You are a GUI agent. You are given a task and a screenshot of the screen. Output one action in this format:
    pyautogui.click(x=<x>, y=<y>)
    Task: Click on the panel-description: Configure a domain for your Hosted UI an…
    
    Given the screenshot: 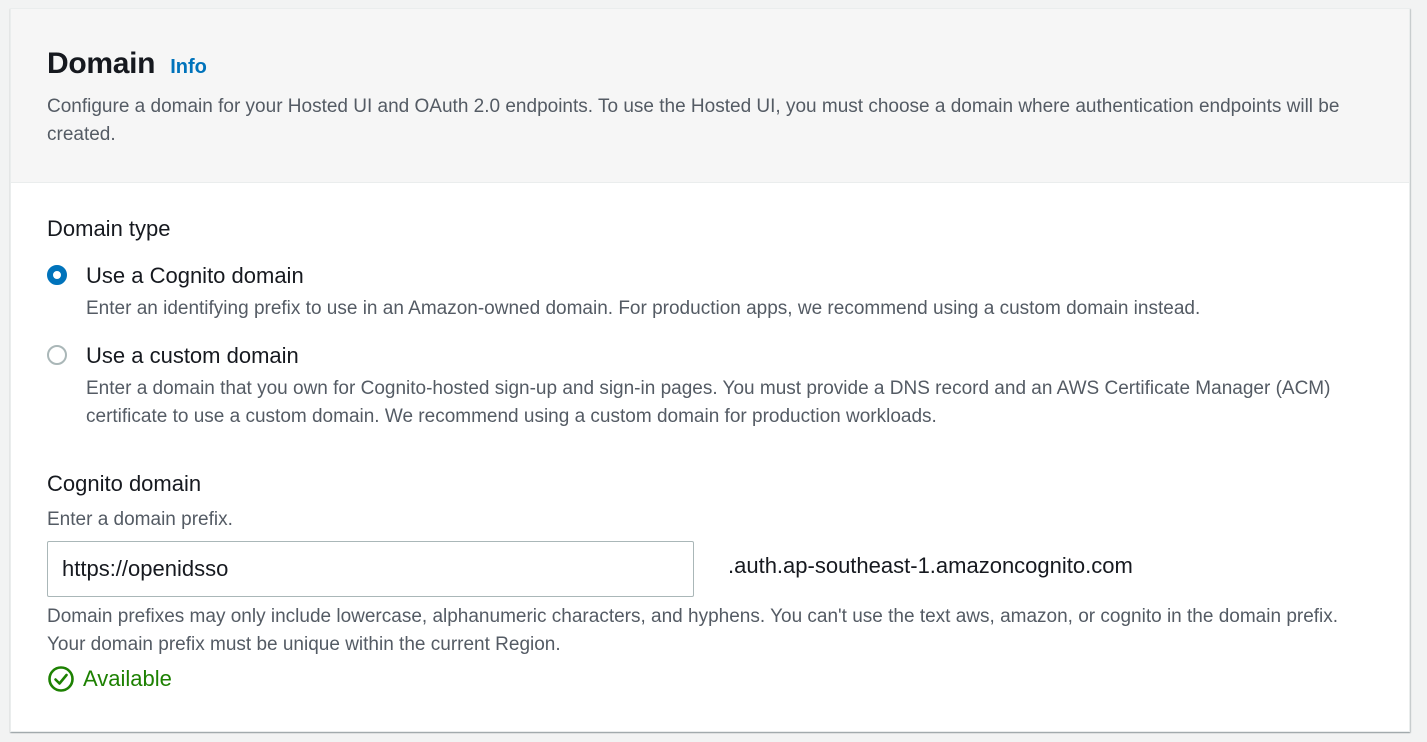 What is the action you would take?
    pyautogui.click(x=693, y=120)
    